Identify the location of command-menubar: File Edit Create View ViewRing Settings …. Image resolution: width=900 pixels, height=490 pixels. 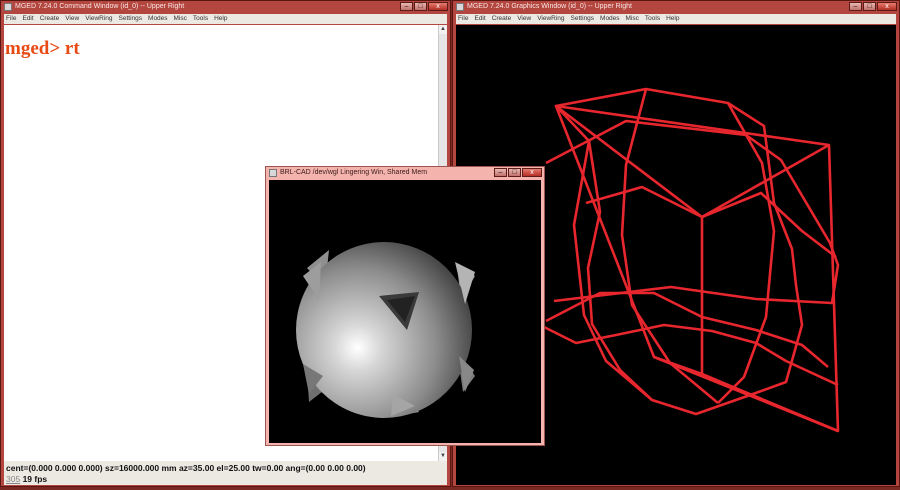
(225, 19).